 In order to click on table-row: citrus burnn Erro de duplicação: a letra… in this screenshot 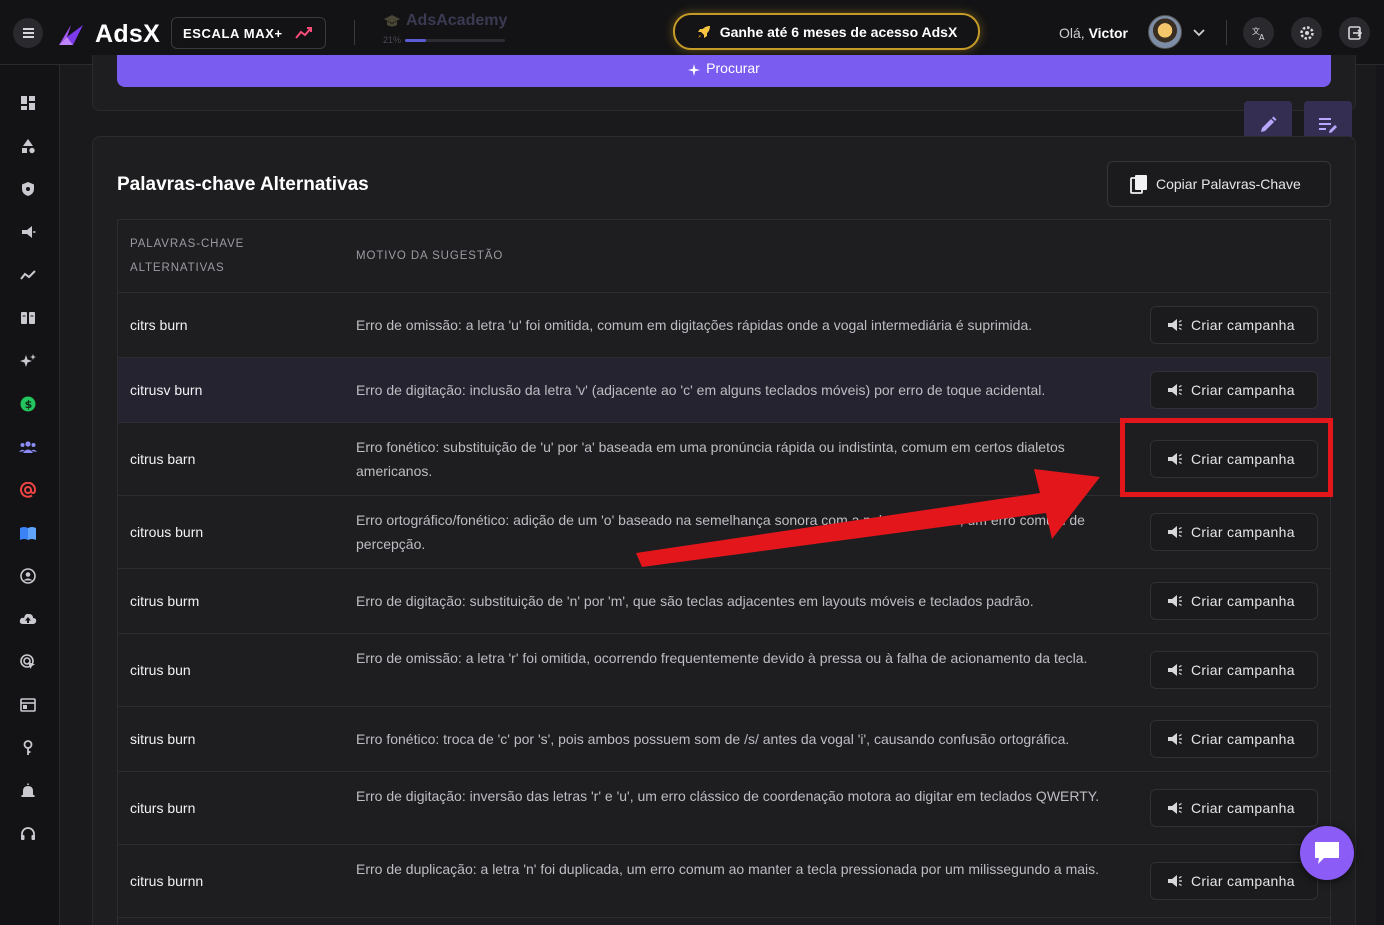, I will do `click(724, 881)`.